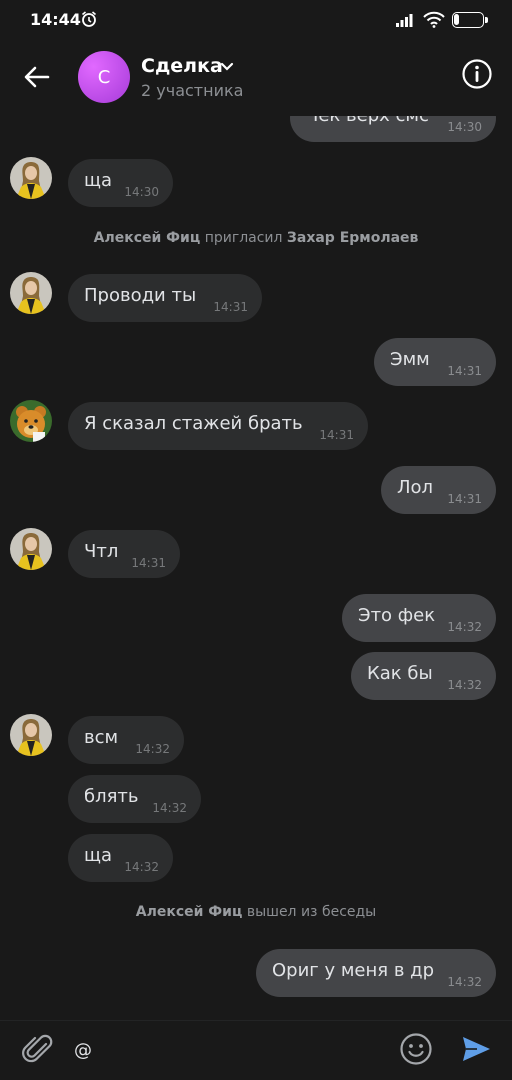 The image size is (512, 1080). I want to click on info-icon, so click(477, 74).